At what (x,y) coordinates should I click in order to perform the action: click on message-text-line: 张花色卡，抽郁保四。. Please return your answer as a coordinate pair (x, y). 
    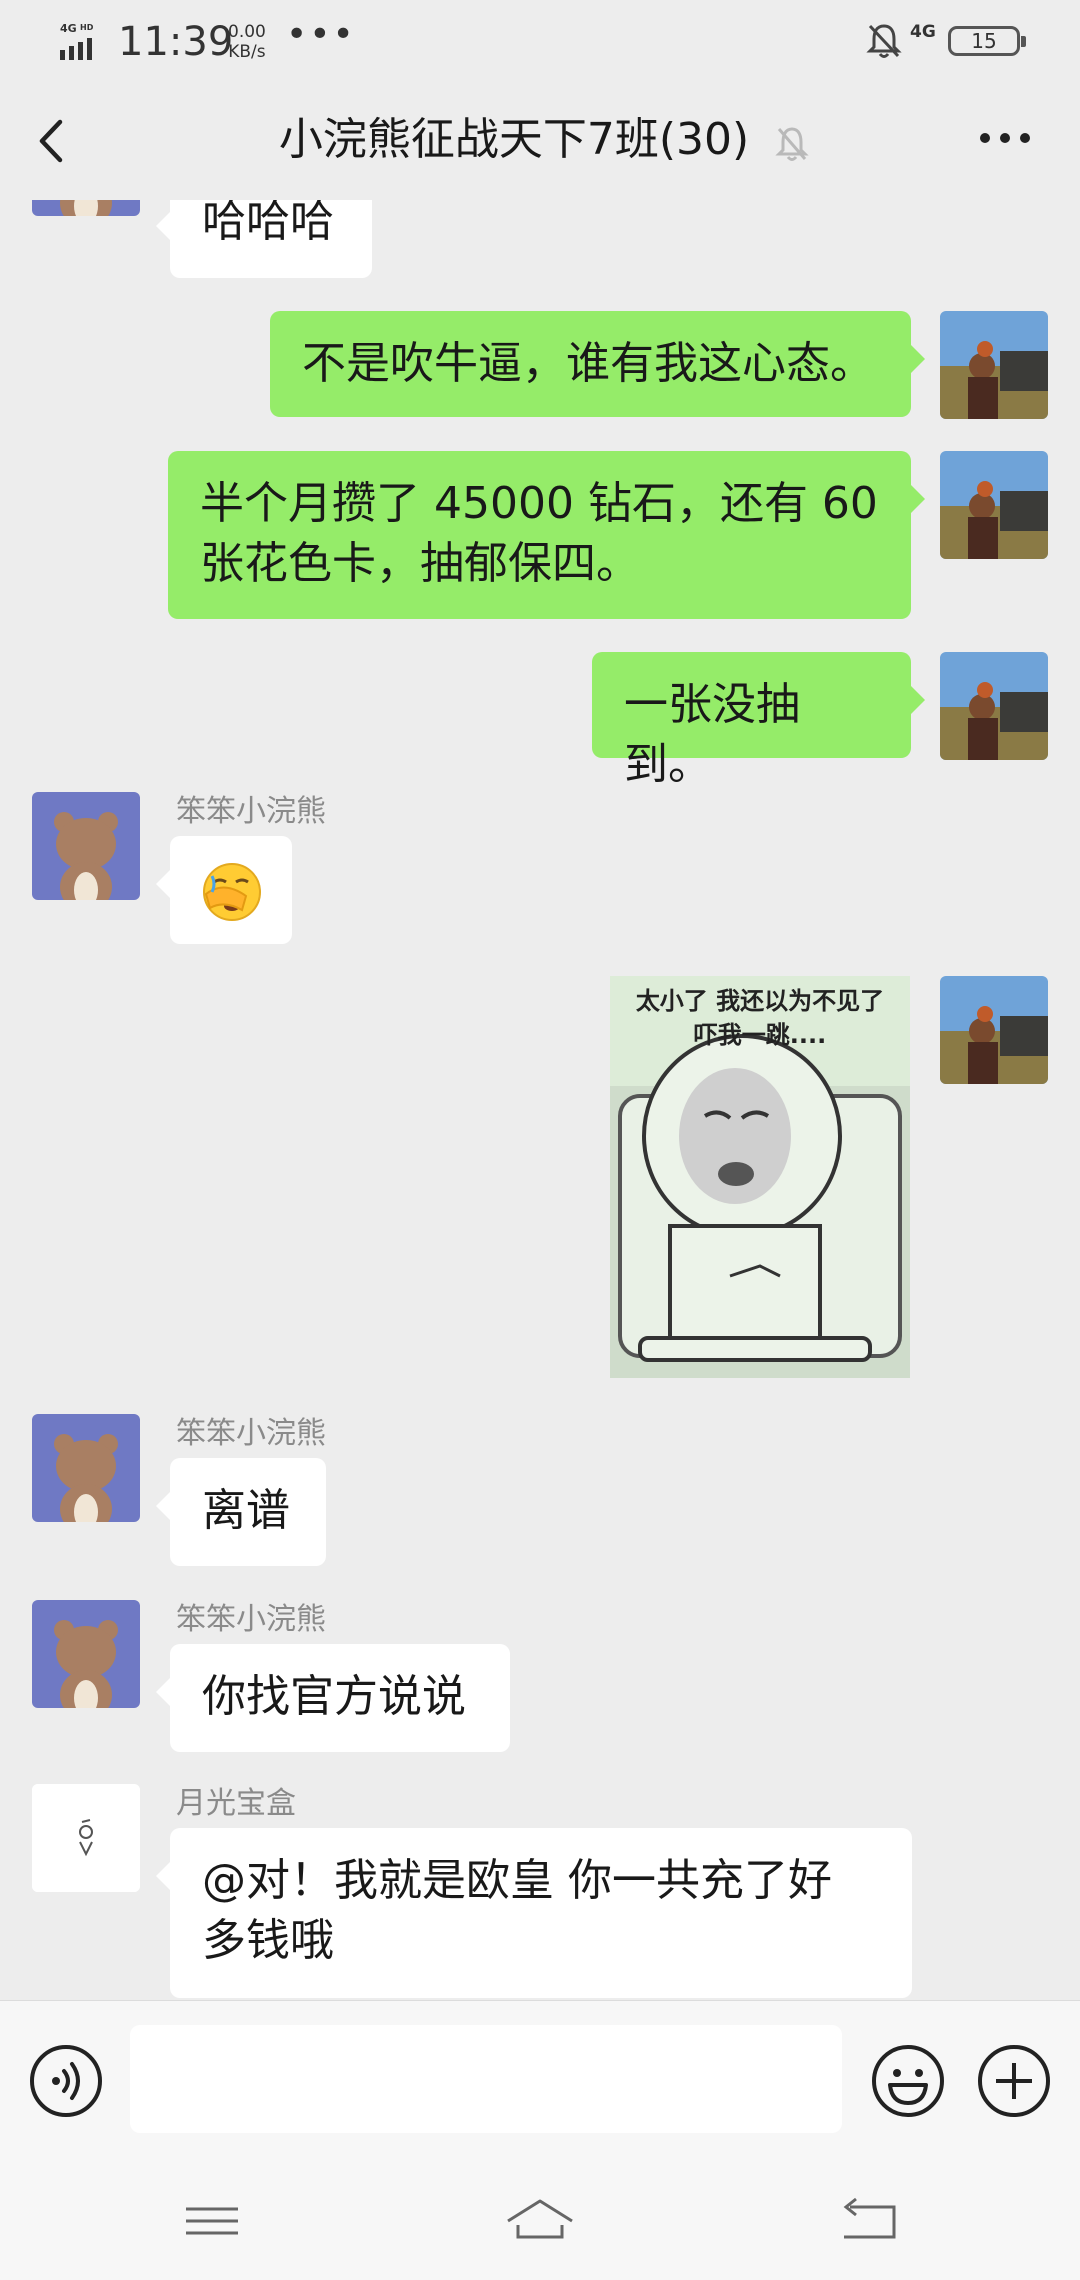
    Looking at the image, I should click on (420, 563).